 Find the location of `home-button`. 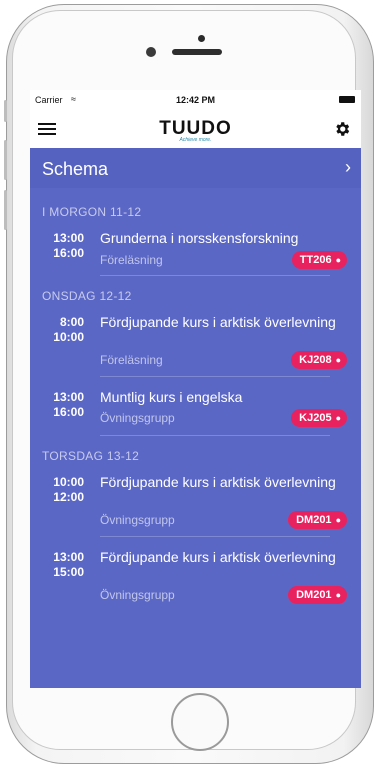

home-button is located at coordinates (200, 722).